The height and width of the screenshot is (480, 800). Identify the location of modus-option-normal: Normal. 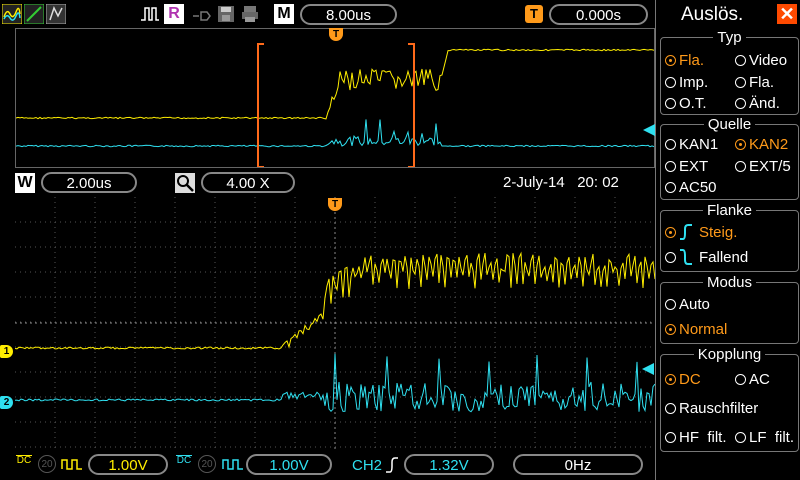
(696, 329).